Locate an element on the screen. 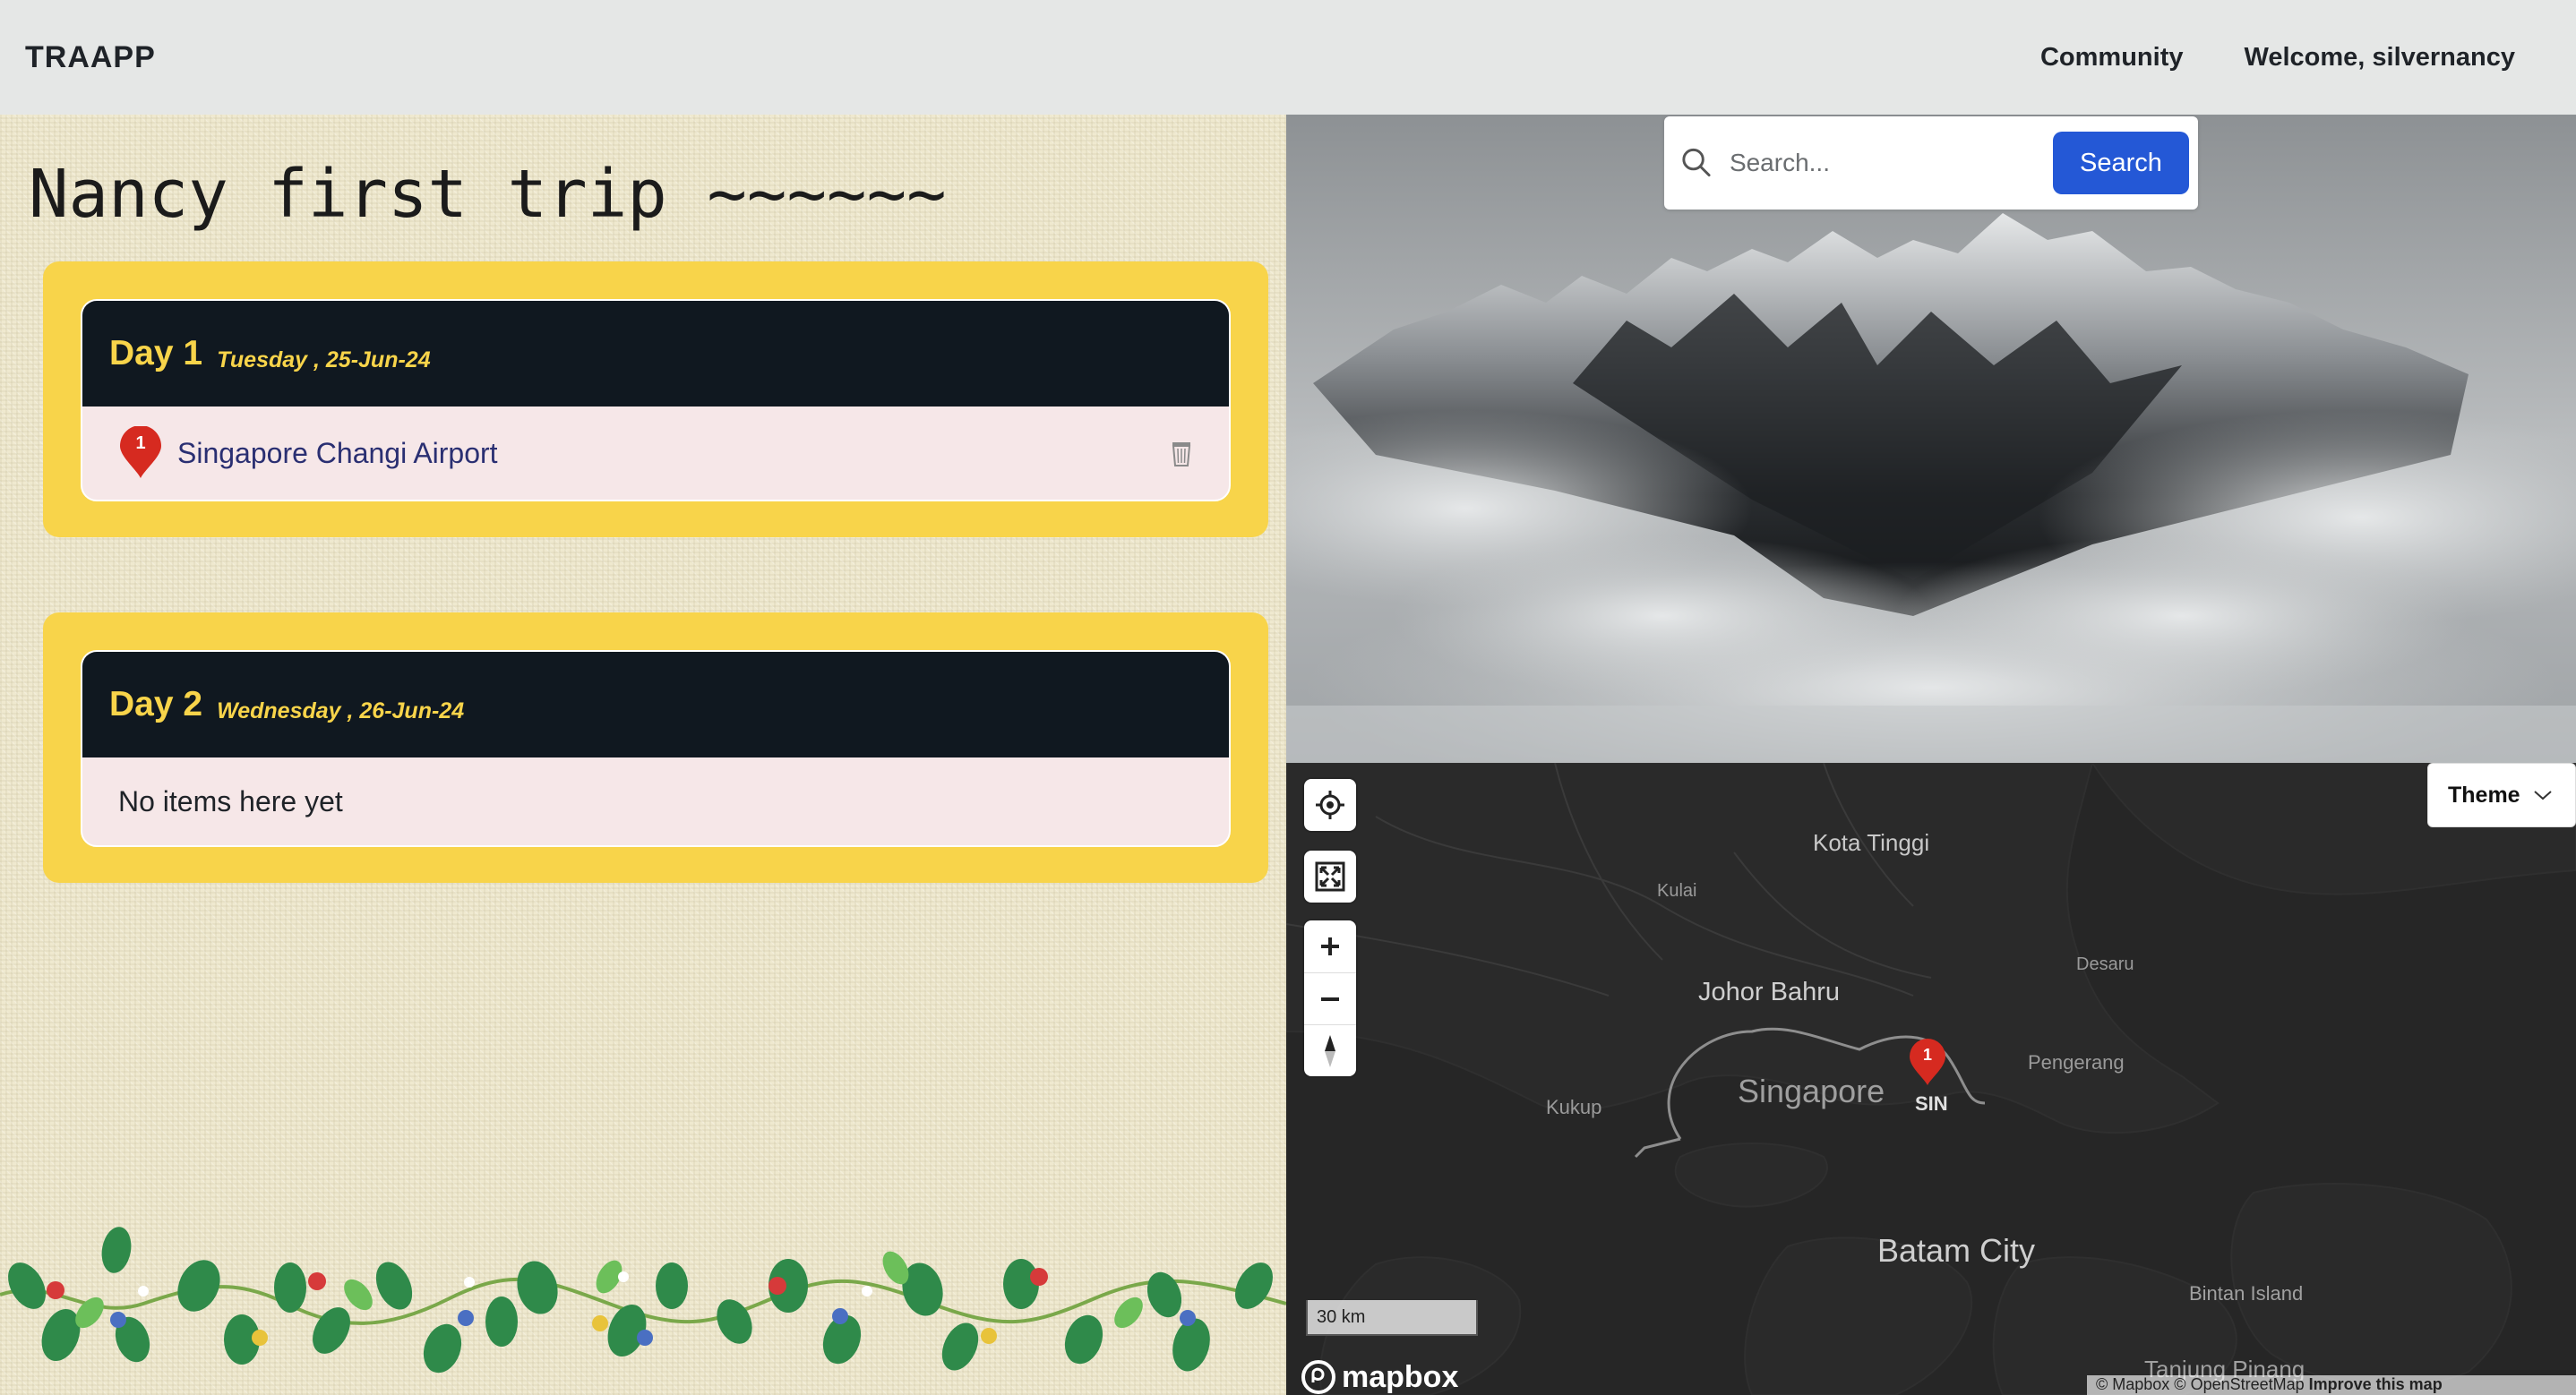 The height and width of the screenshot is (1395, 2576). day-label: Day 1 is located at coordinates (156, 353).